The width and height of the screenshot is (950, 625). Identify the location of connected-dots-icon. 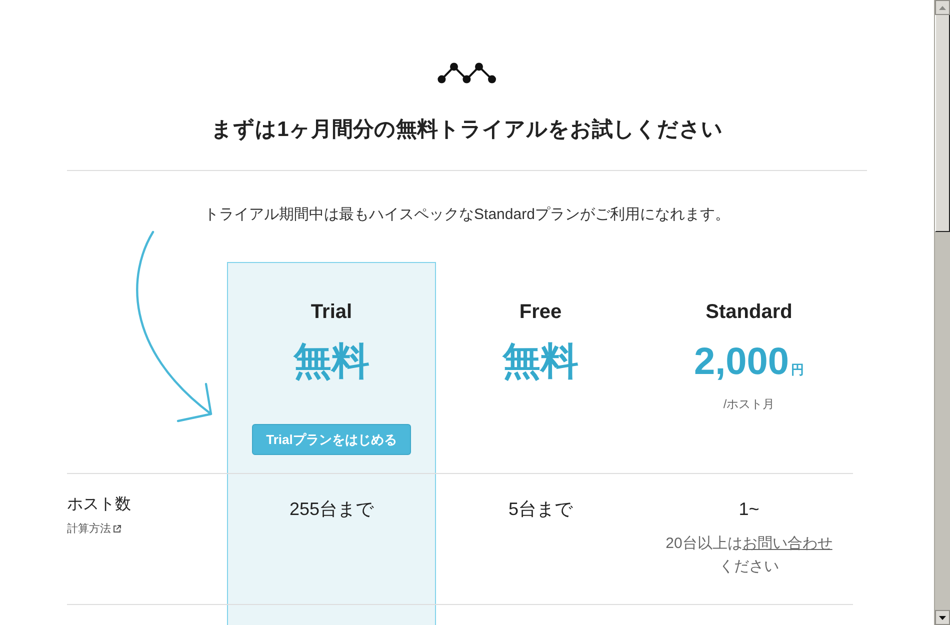
(467, 73).